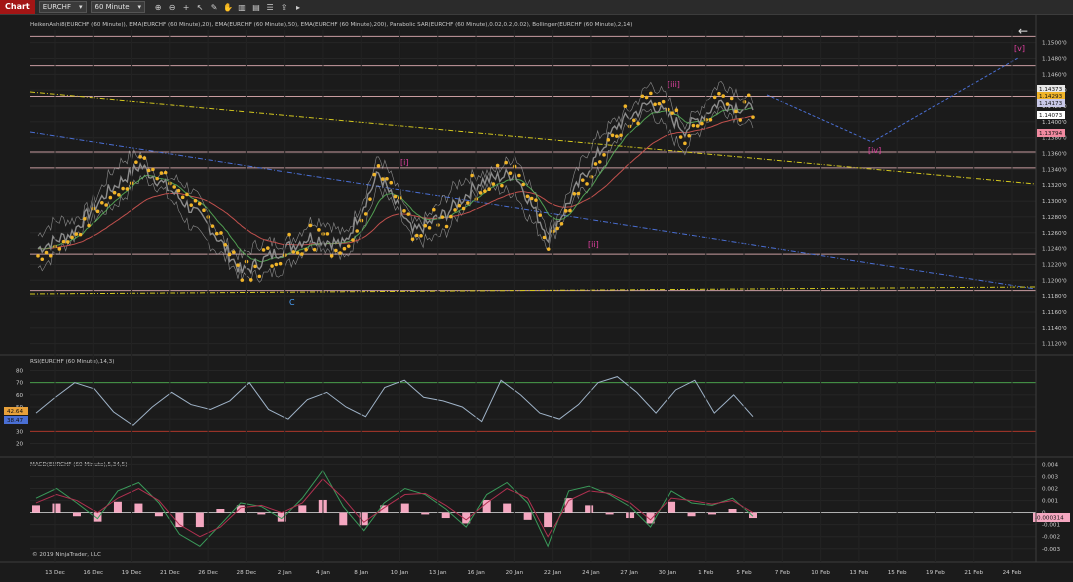 The image size is (1073, 582). What do you see at coordinates (15, 412) in the screenshot?
I see `rsi-badge-label: 42.64` at bounding box center [15, 412].